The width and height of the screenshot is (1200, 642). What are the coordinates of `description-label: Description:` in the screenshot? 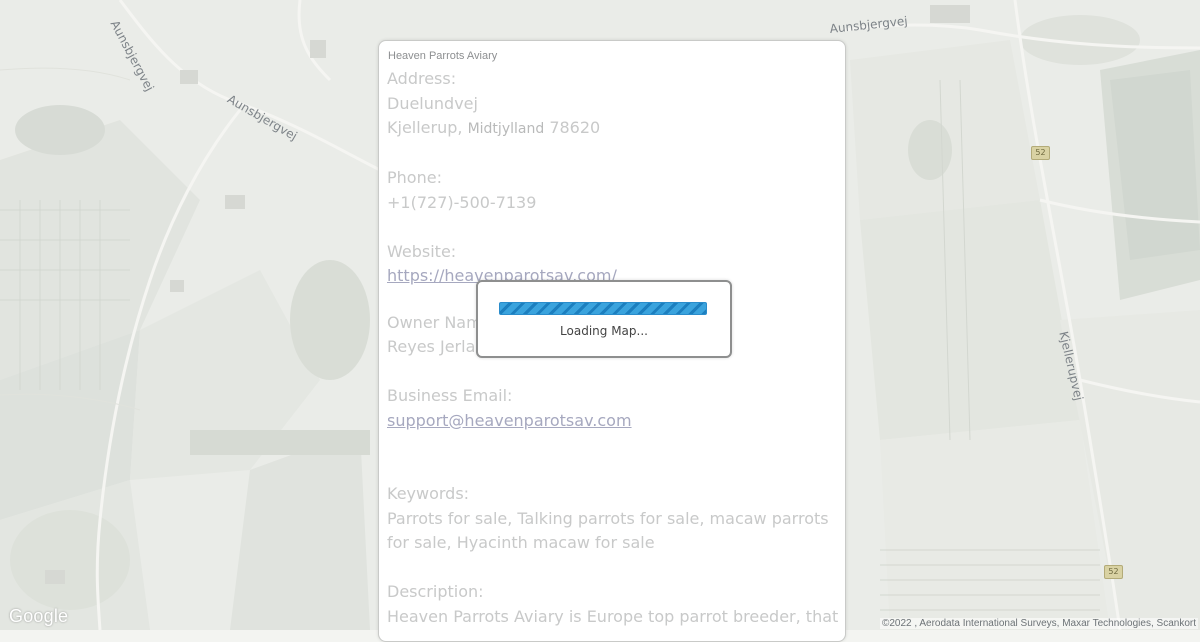 It's located at (435, 591).